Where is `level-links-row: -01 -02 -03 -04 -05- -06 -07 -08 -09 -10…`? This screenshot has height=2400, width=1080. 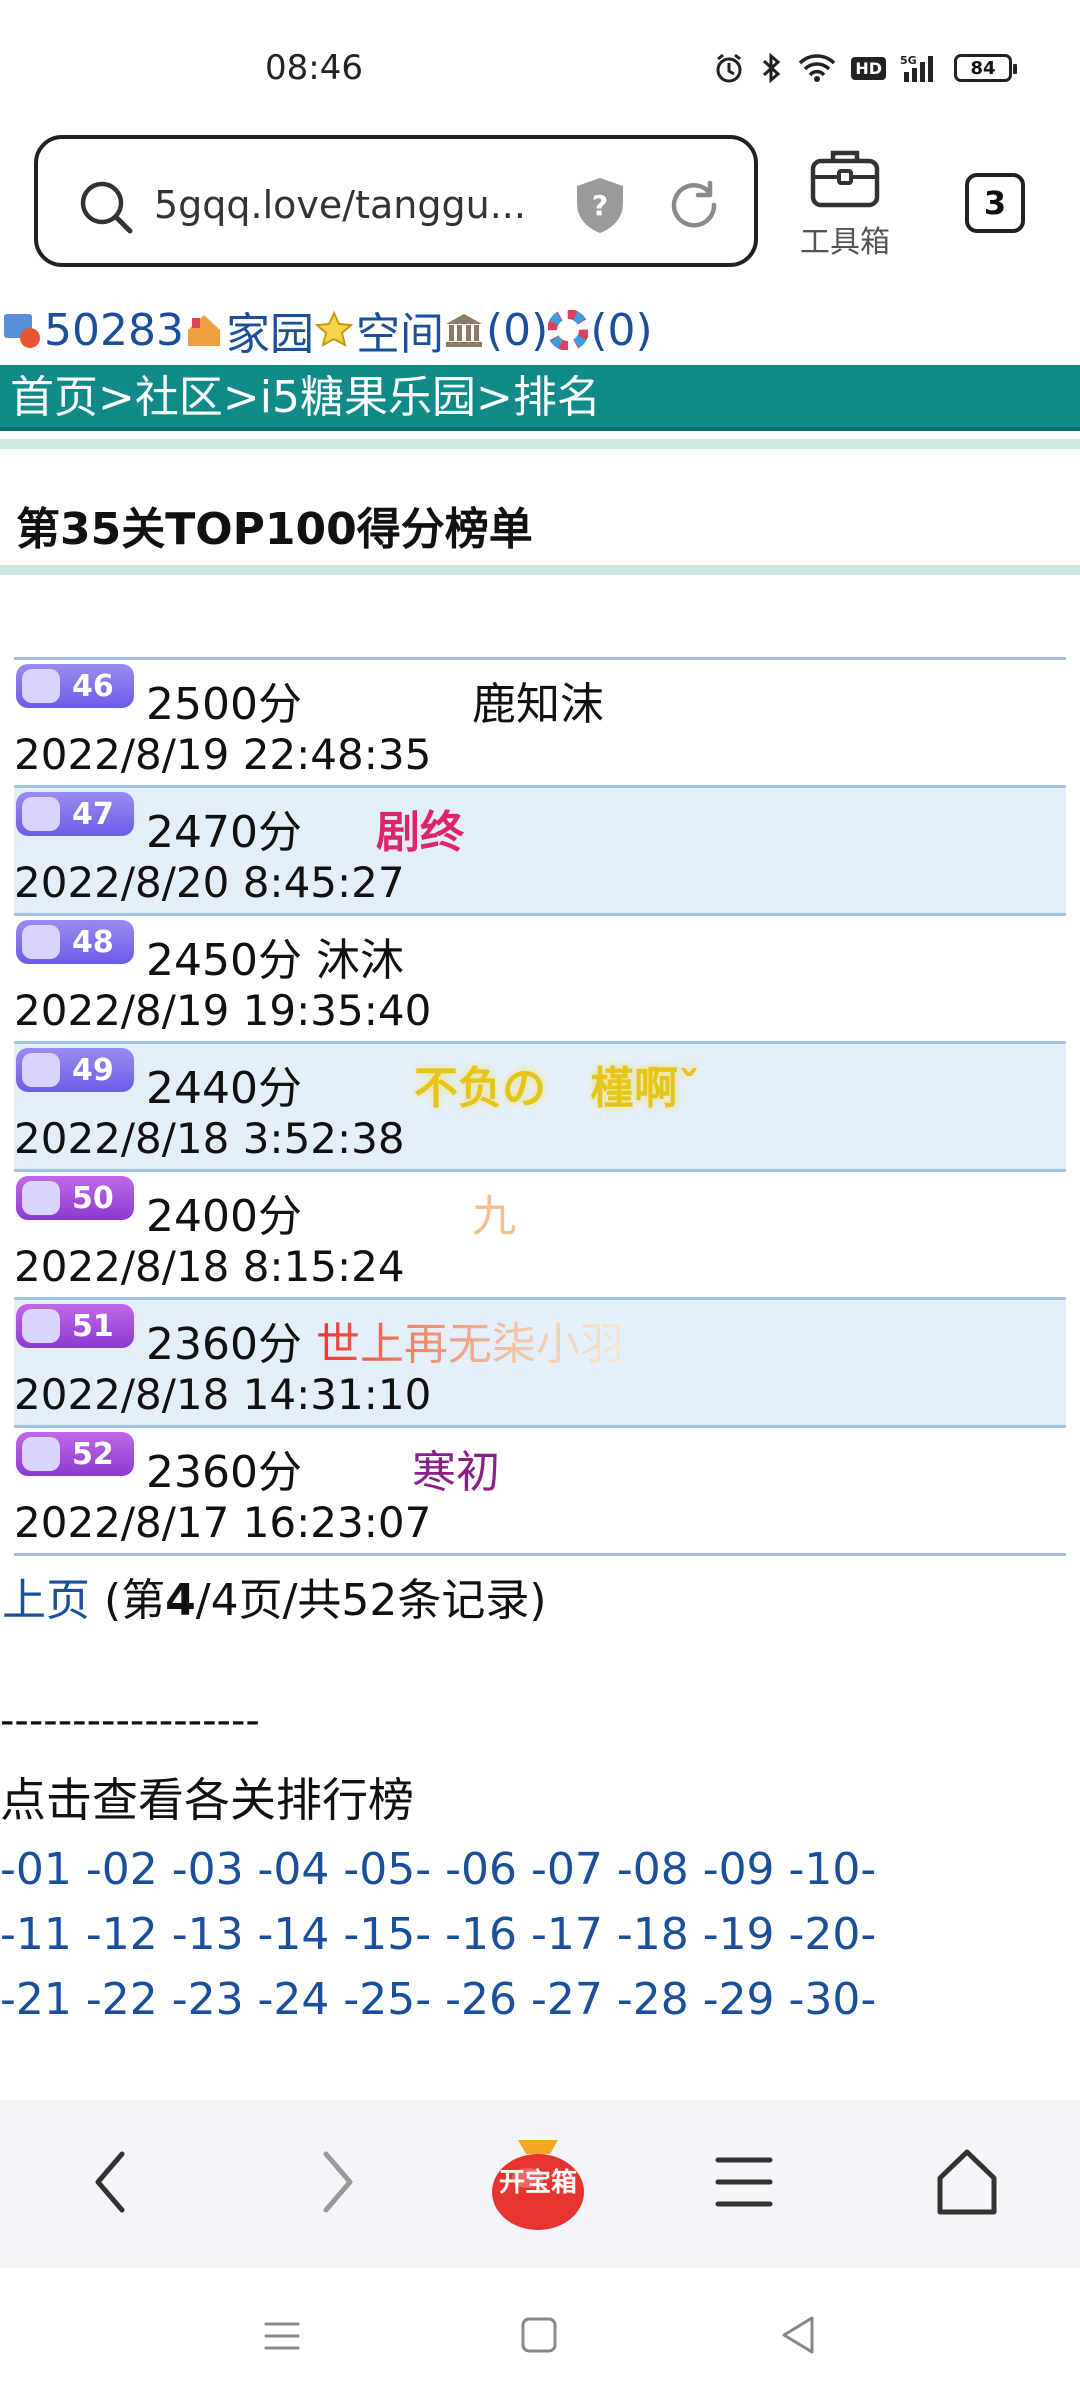
level-links-row: -01 -02 -03 -04 -05- -06 -07 -08 -09 -10… is located at coordinates (540, 1869).